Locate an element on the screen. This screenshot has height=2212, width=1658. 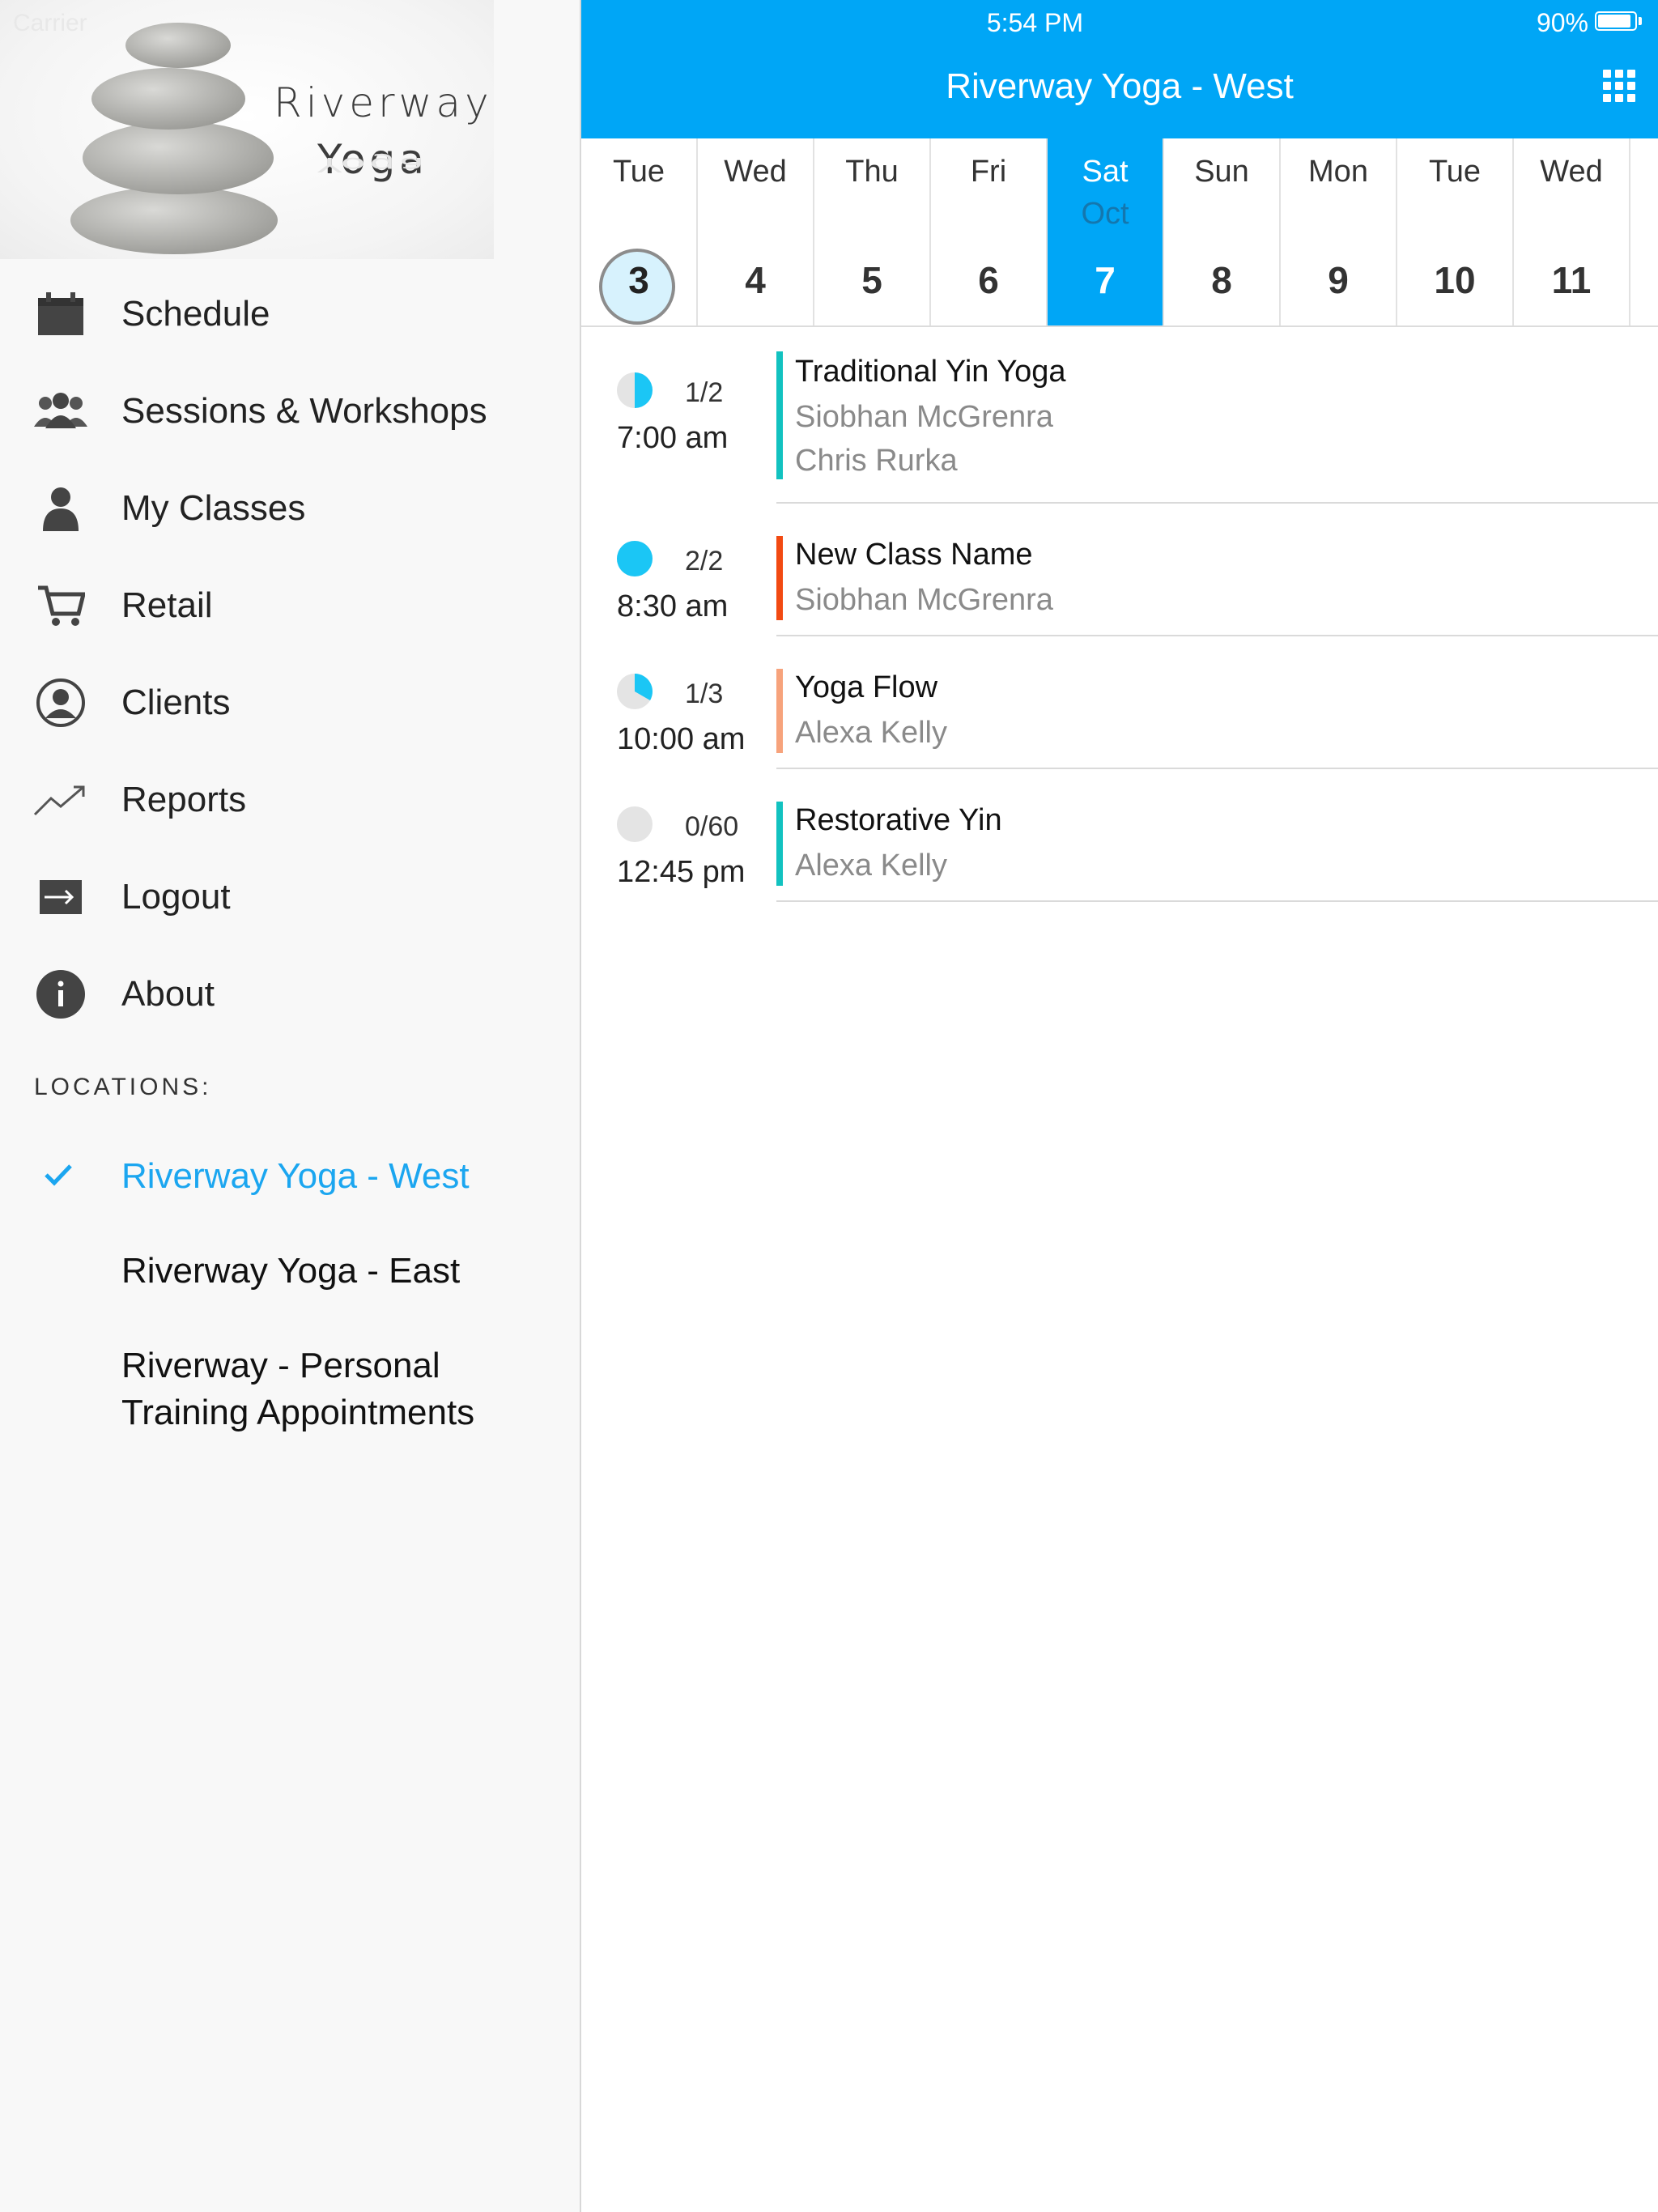
location-label-line1: Riverway - Personal is located at coordinates (280, 1365).